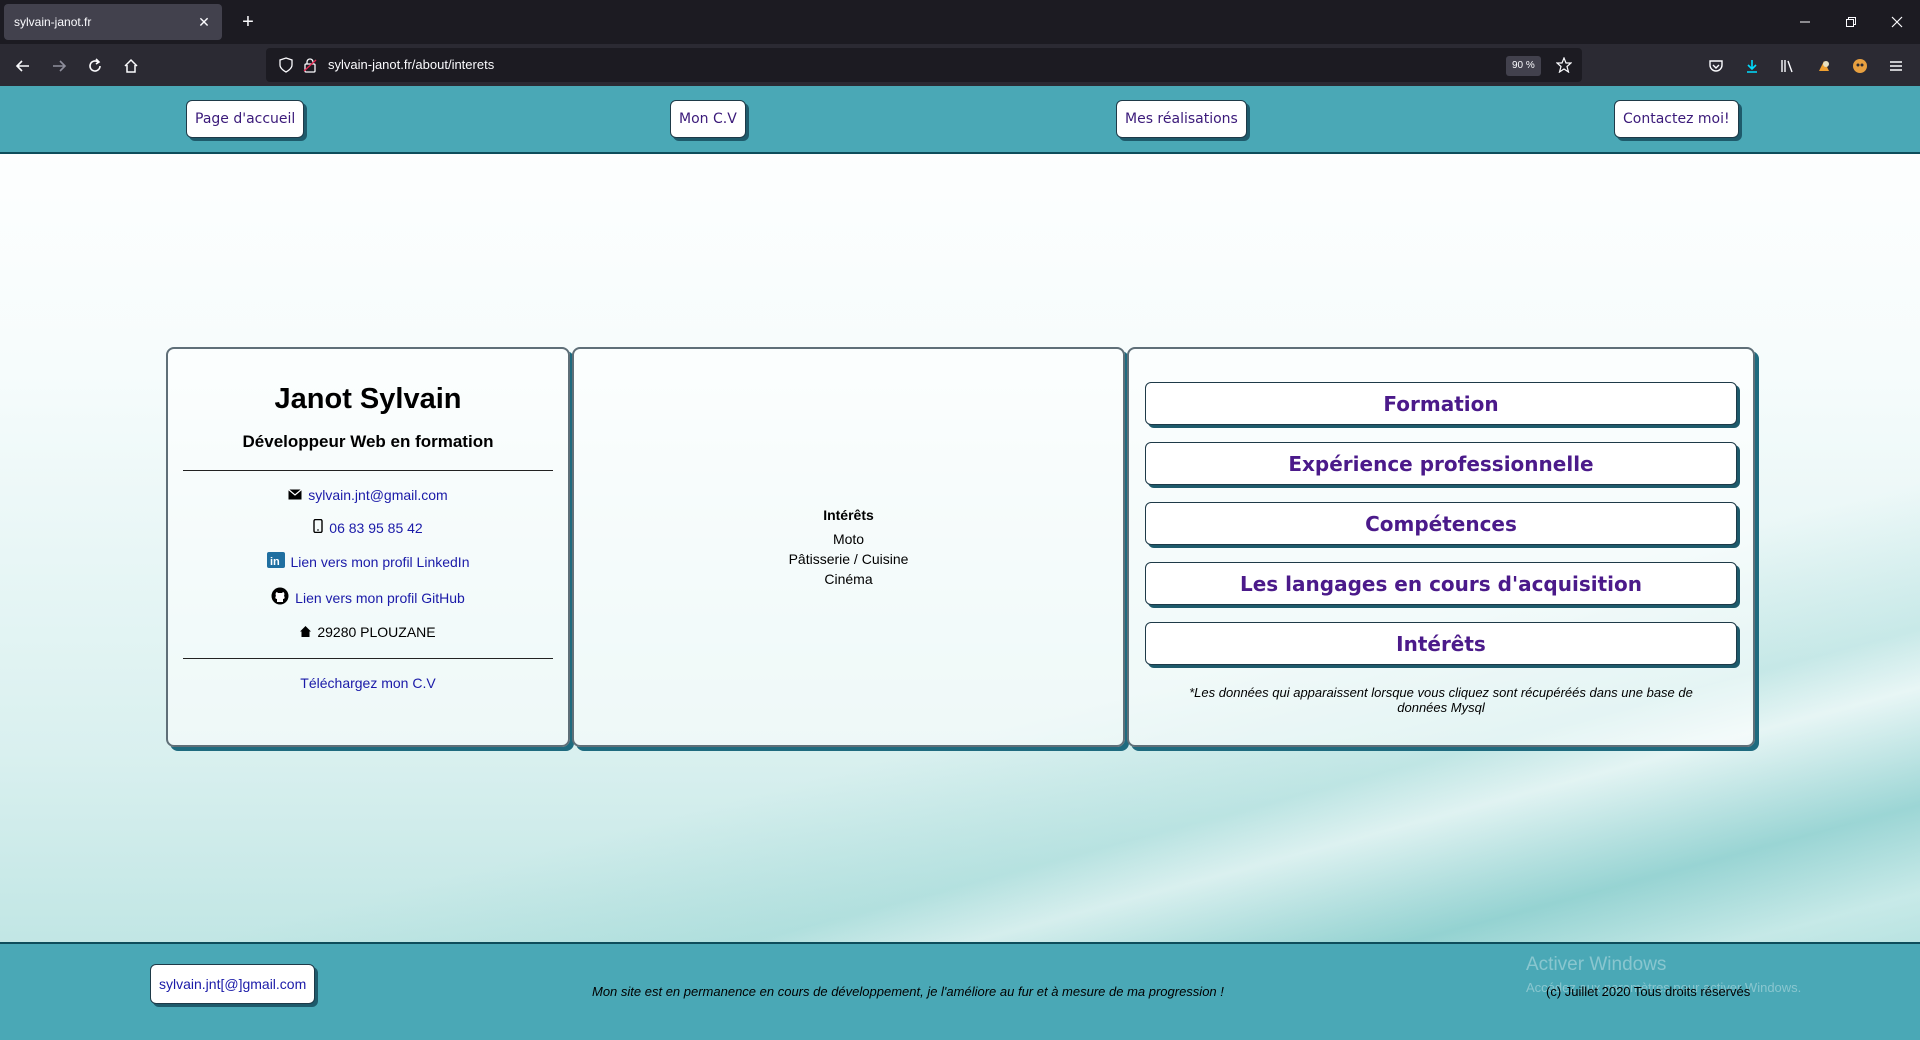 This screenshot has width=1920, height=1040. I want to click on address: 29280 PLOUZANE, so click(368, 632).